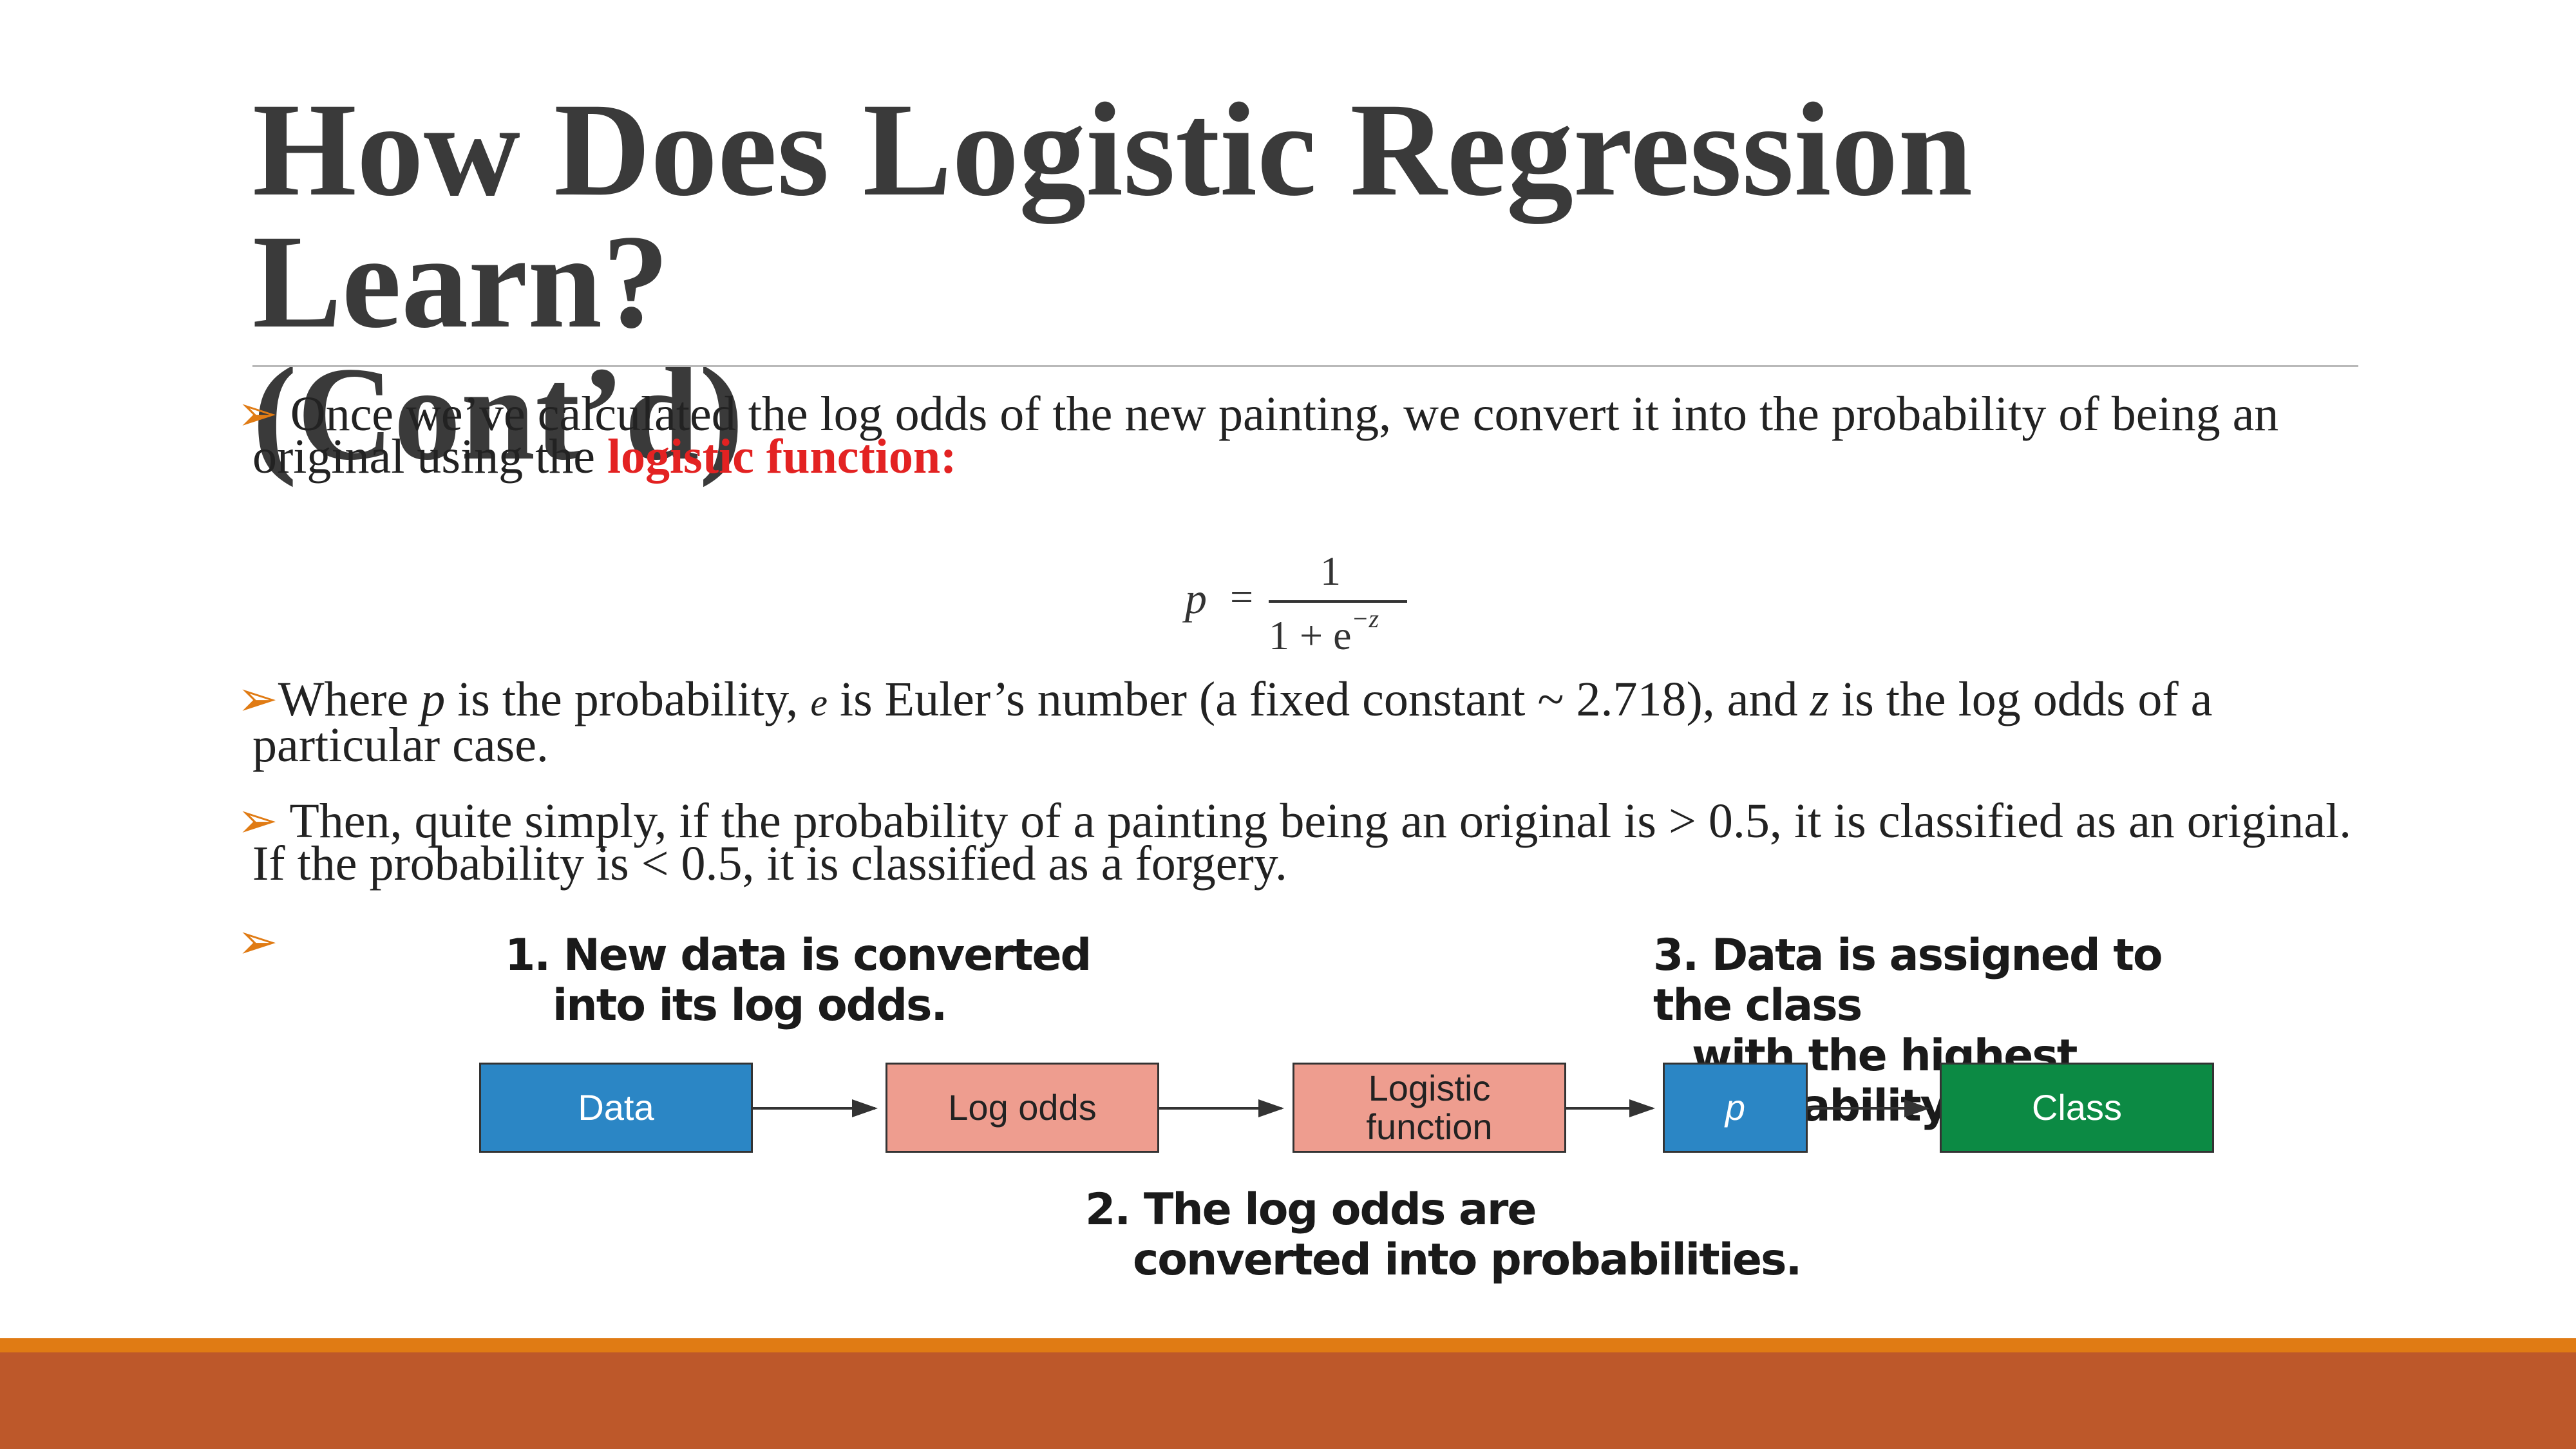 This screenshot has height=1449, width=2576. Describe the element at coordinates (1430, 1108) in the screenshot. I see `box-logistic-function: Logistic function` at that location.